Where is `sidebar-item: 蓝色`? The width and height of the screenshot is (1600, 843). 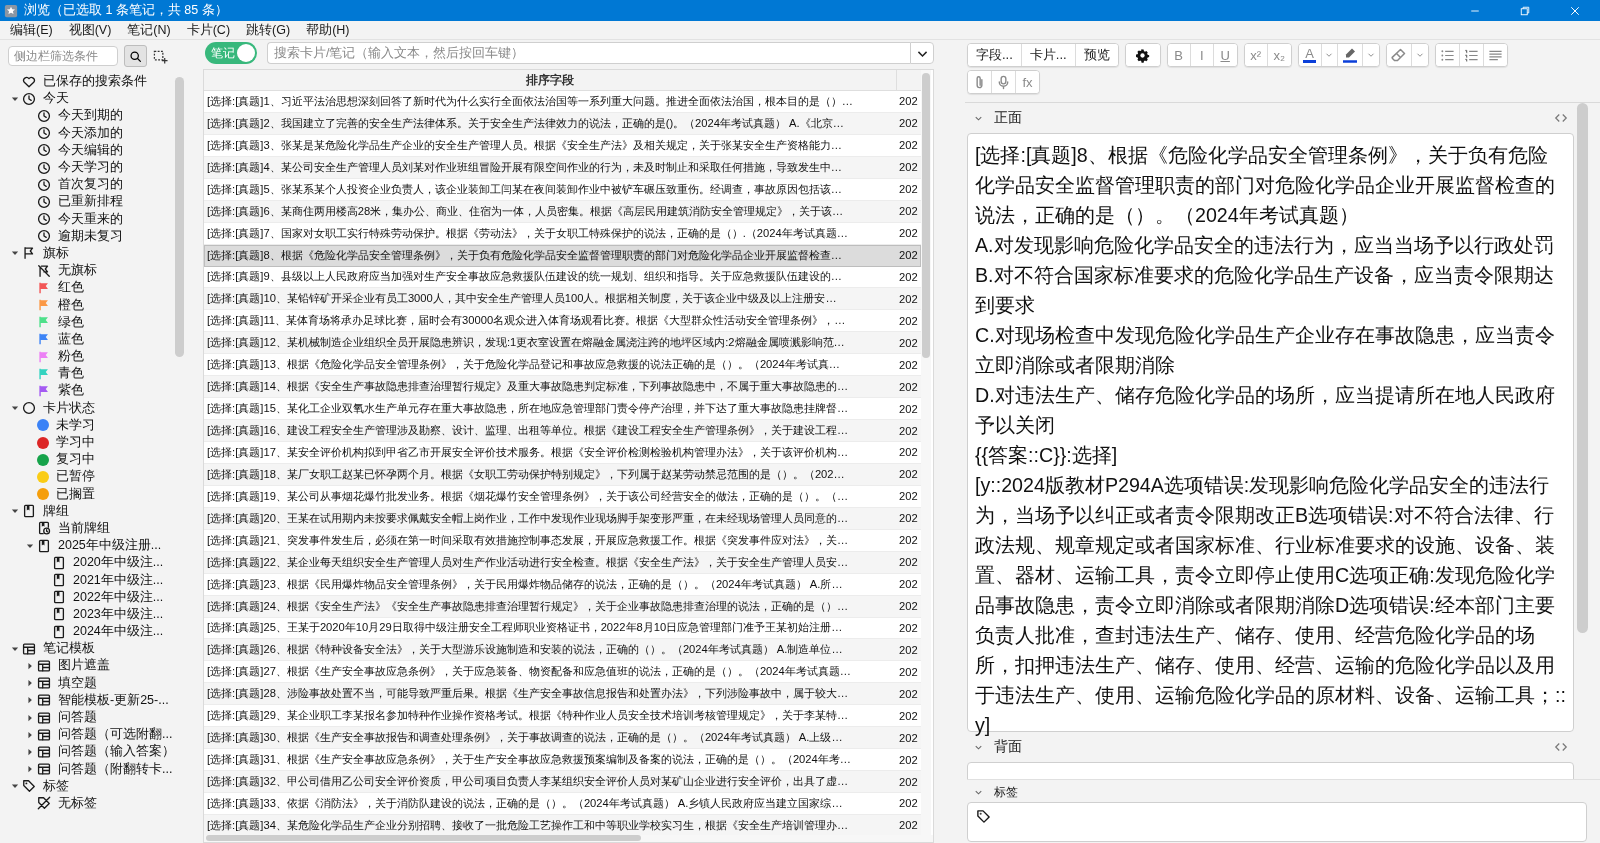
sidebar-item: 蓝色 is located at coordinates (71, 339).